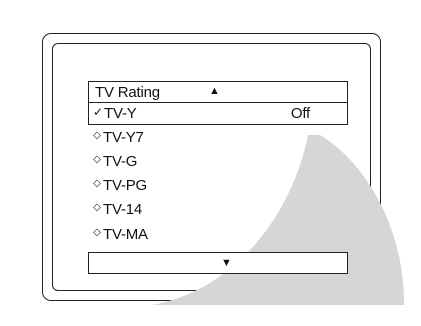  What do you see at coordinates (218, 186) in the screenshot?
I see `menu-item-tv-pg: ◇ TV-PG` at bounding box center [218, 186].